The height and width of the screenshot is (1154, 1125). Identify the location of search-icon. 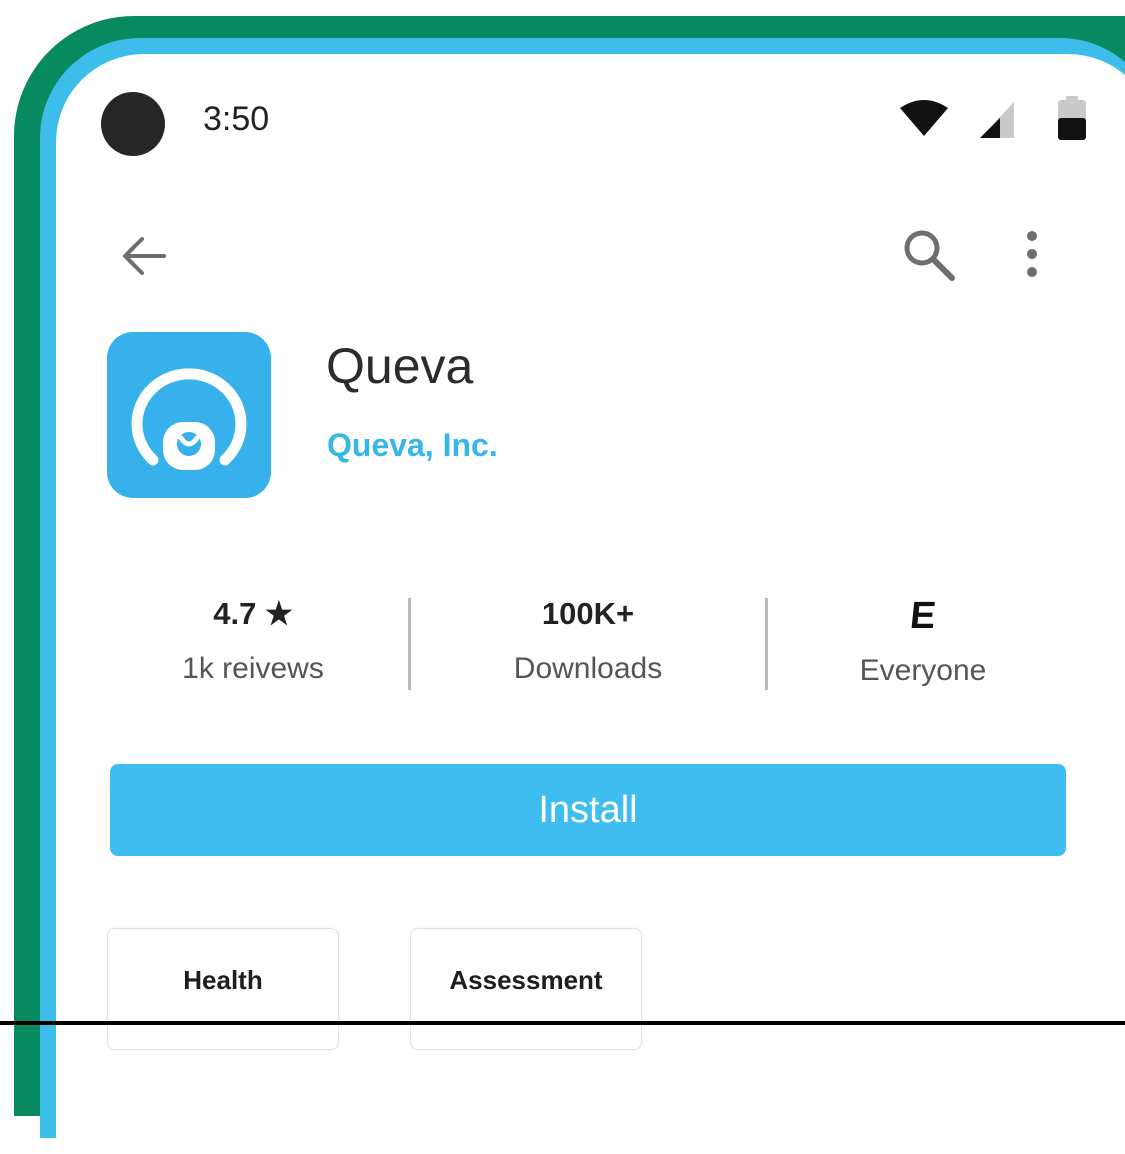
(929, 255).